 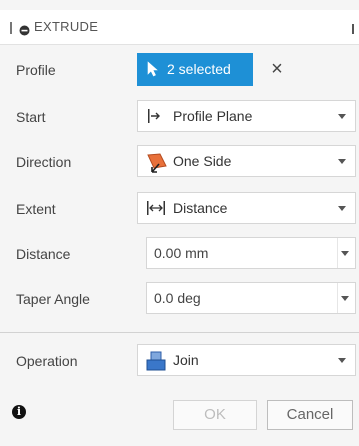 I want to click on start-value: Profile Plane, so click(x=213, y=116).